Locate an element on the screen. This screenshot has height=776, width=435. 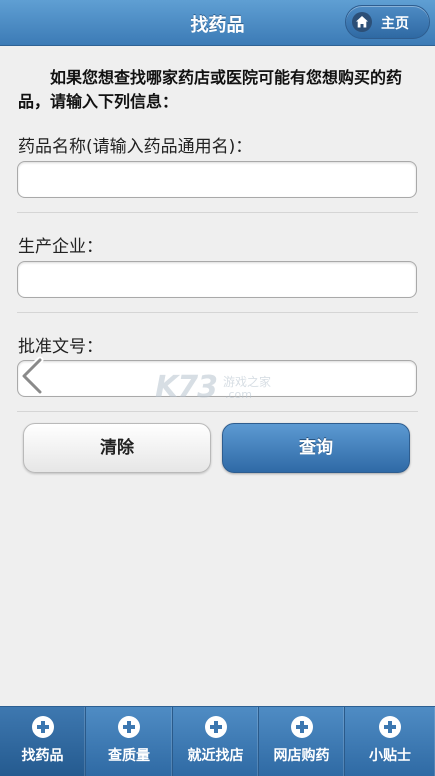
manufacturer-label: 生产企业： is located at coordinates (60, 247).